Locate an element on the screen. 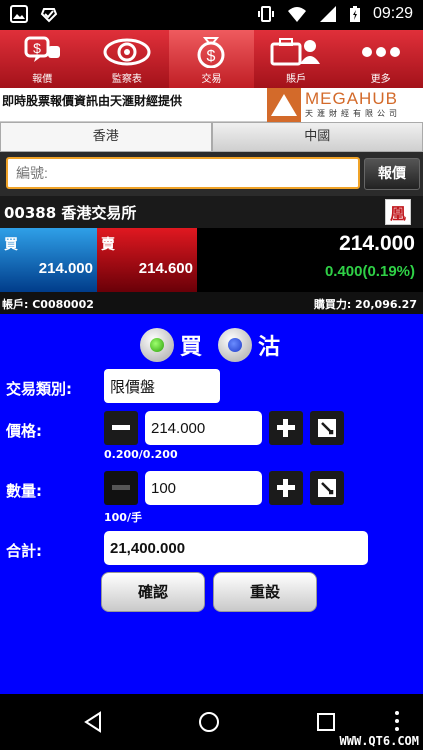 This screenshot has width=423, height=750. lot-size: 100/手 is located at coordinates (123, 517).